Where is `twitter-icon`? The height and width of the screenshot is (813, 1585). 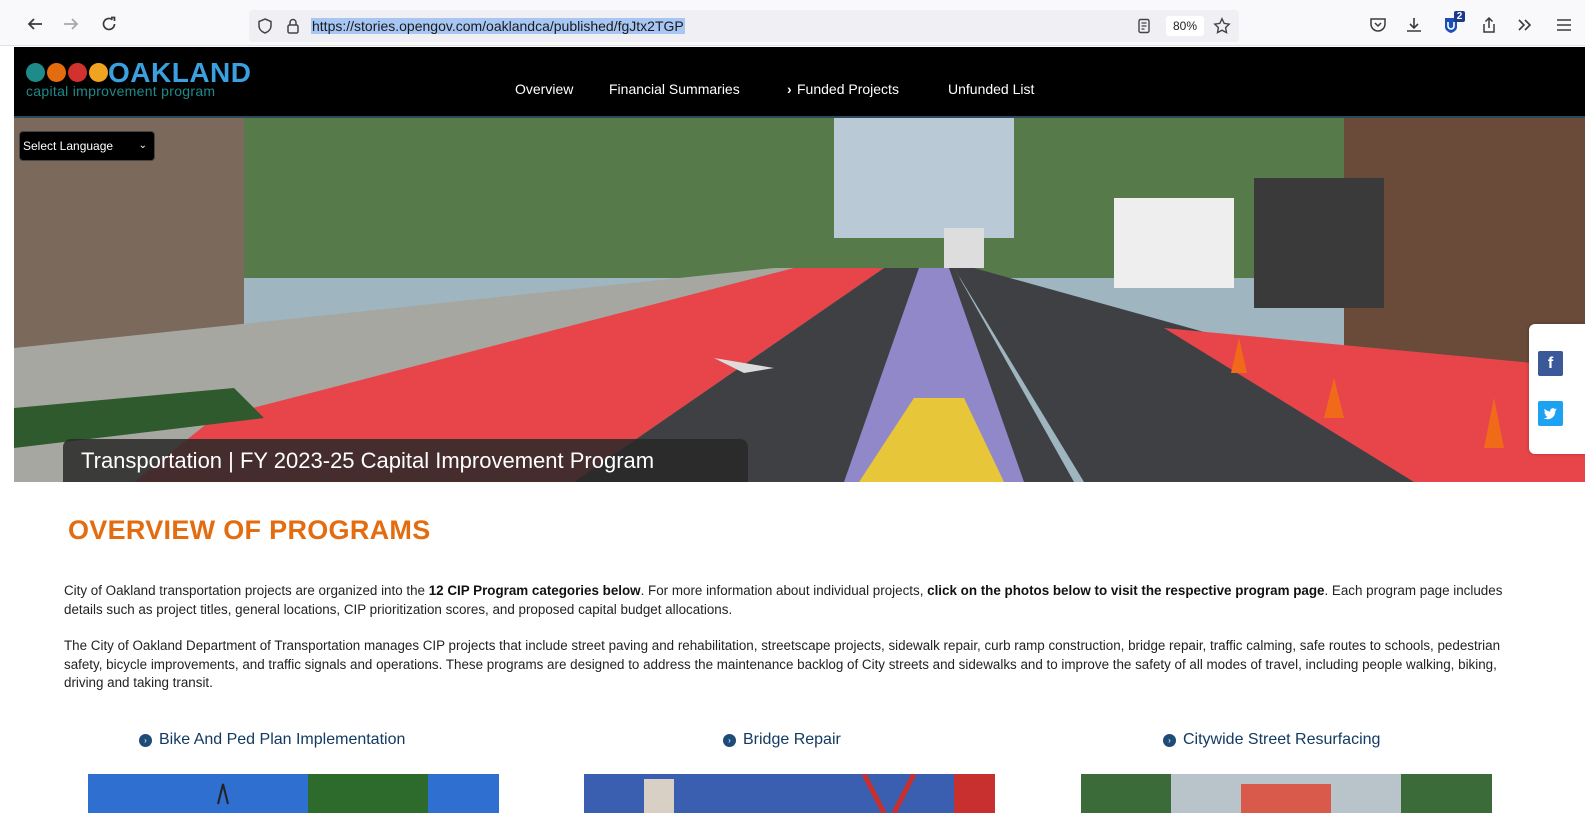 twitter-icon is located at coordinates (1550, 413).